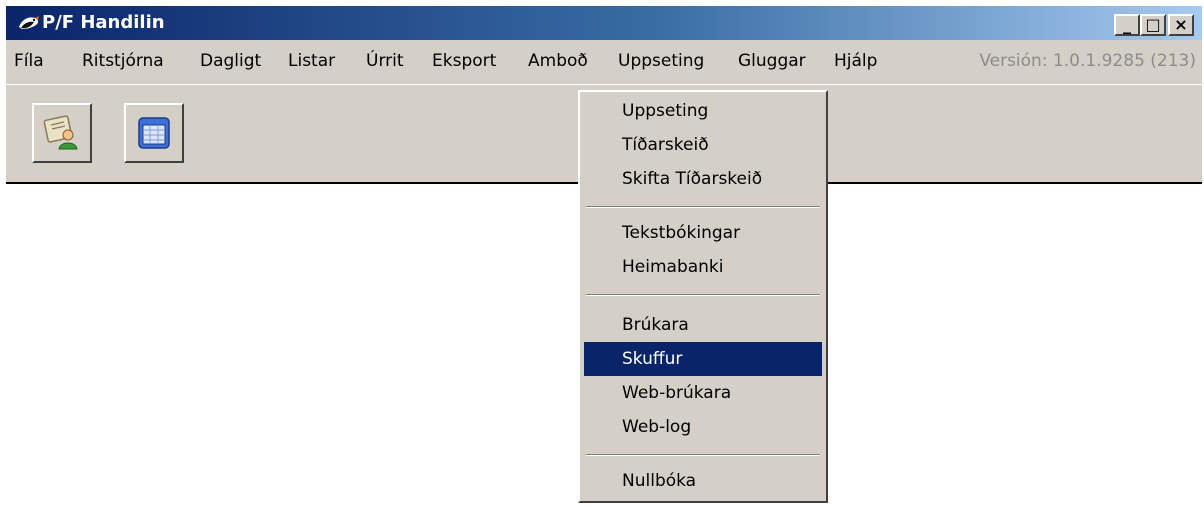 This screenshot has width=1204, height=507. Describe the element at coordinates (103, 22) in the screenshot. I see `window-title: P/F Handilin` at that location.